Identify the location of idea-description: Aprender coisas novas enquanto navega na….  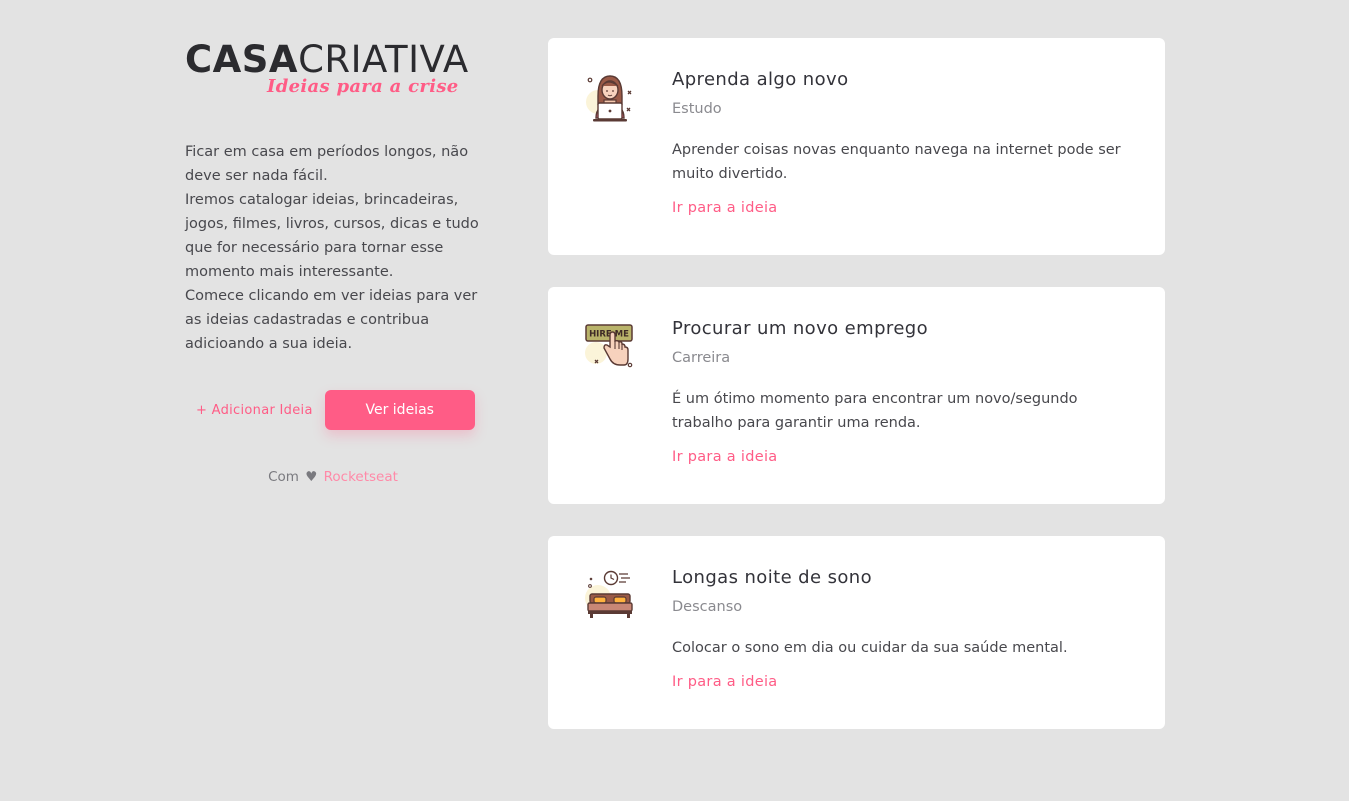
(896, 162).